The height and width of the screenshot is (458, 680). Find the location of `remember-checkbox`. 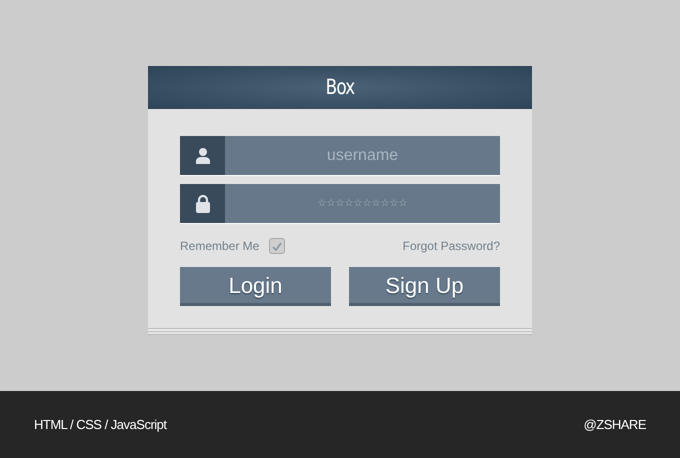

remember-checkbox is located at coordinates (277, 246).